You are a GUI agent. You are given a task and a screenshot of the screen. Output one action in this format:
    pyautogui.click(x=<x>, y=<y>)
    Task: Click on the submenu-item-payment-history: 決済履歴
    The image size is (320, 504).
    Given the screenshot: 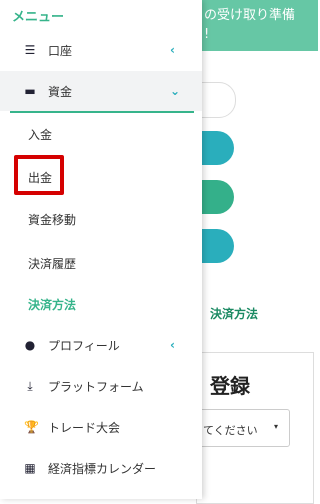 What is the action you would take?
    pyautogui.click(x=101, y=263)
    